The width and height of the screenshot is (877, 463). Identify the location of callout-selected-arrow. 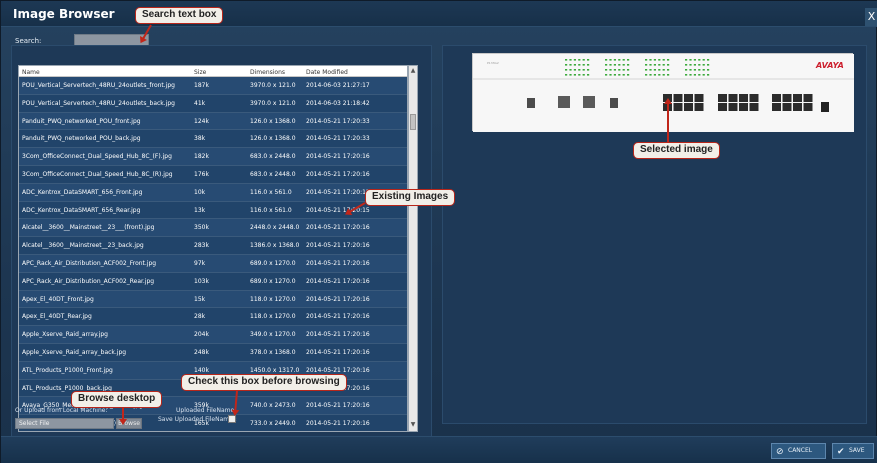
(668, 122).